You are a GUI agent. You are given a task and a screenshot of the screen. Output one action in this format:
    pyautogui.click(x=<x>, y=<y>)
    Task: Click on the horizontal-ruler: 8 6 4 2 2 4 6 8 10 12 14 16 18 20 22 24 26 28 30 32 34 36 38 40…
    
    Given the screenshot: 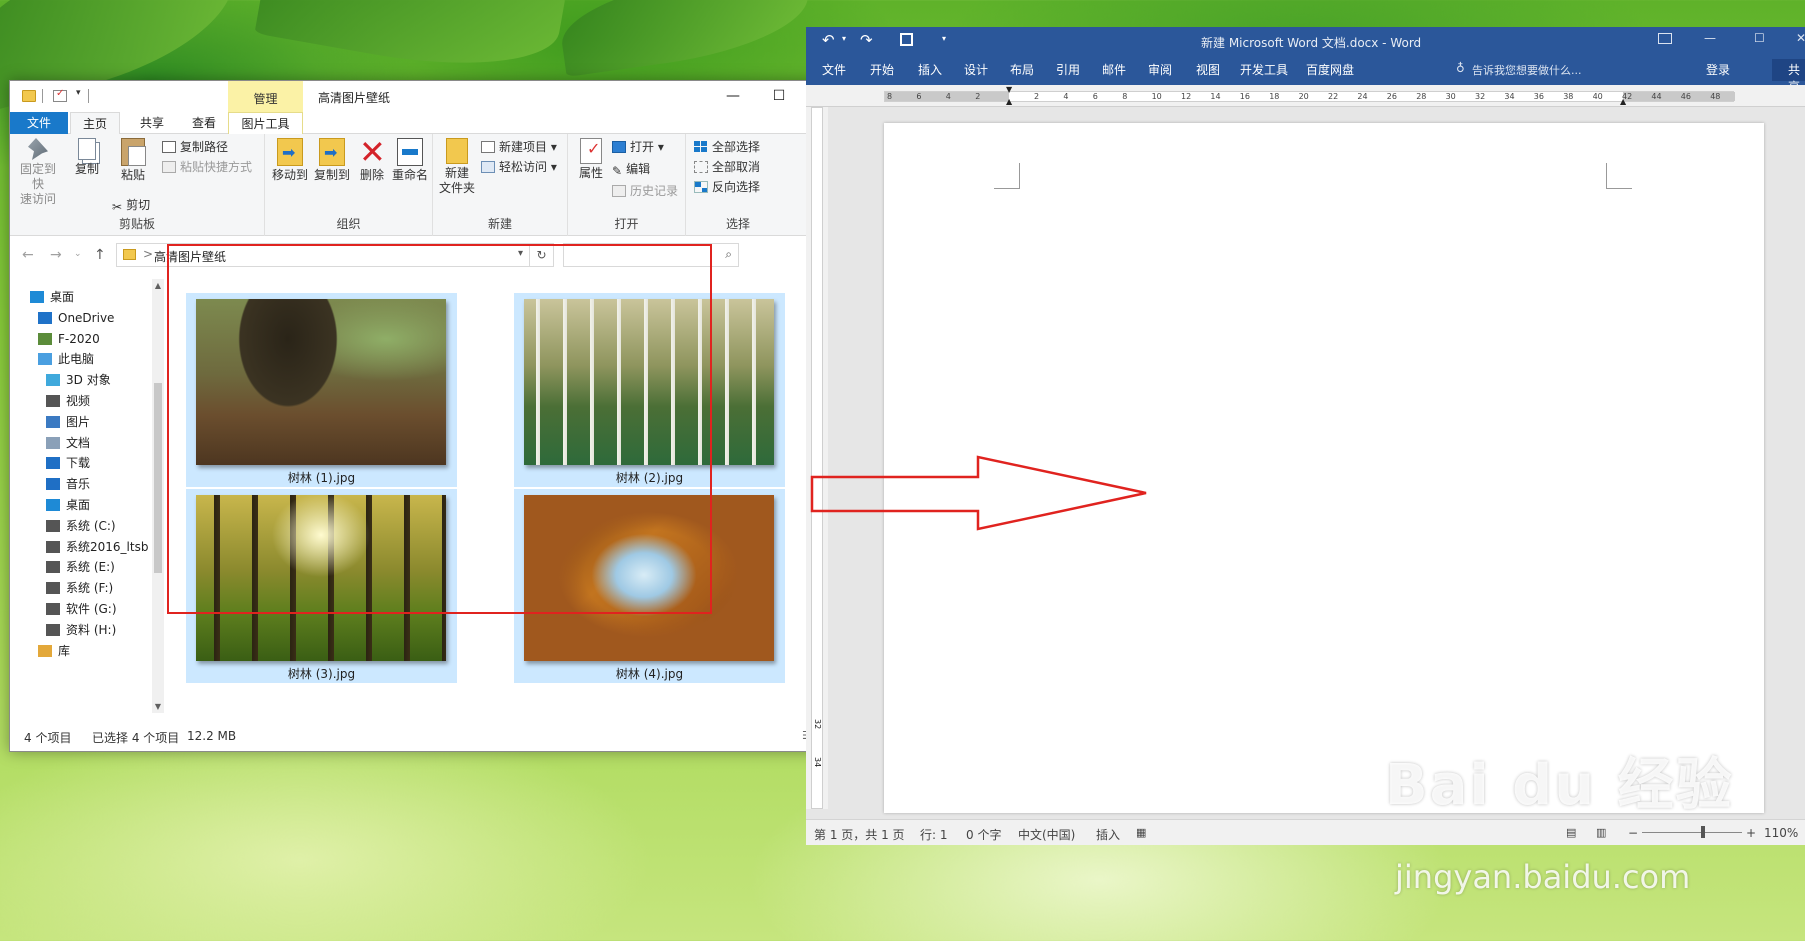 What is the action you would take?
    pyautogui.click(x=1305, y=96)
    